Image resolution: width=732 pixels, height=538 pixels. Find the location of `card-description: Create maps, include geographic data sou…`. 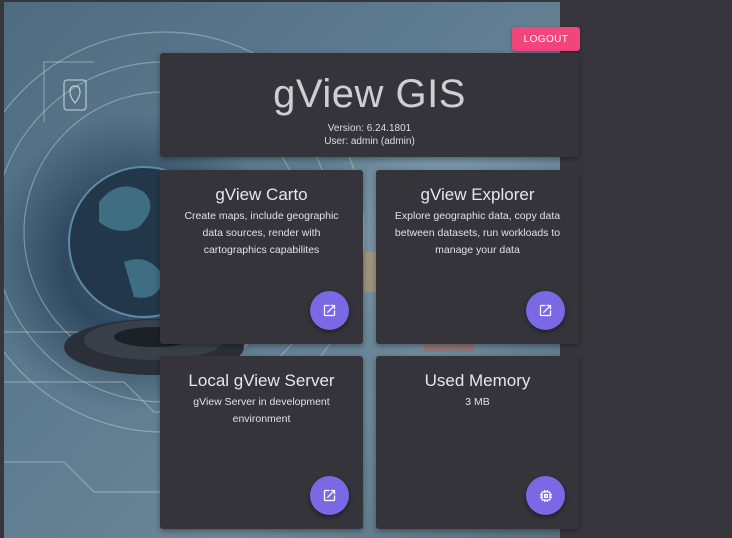

card-description: Create maps, include geographic data sou… is located at coordinates (261, 233).